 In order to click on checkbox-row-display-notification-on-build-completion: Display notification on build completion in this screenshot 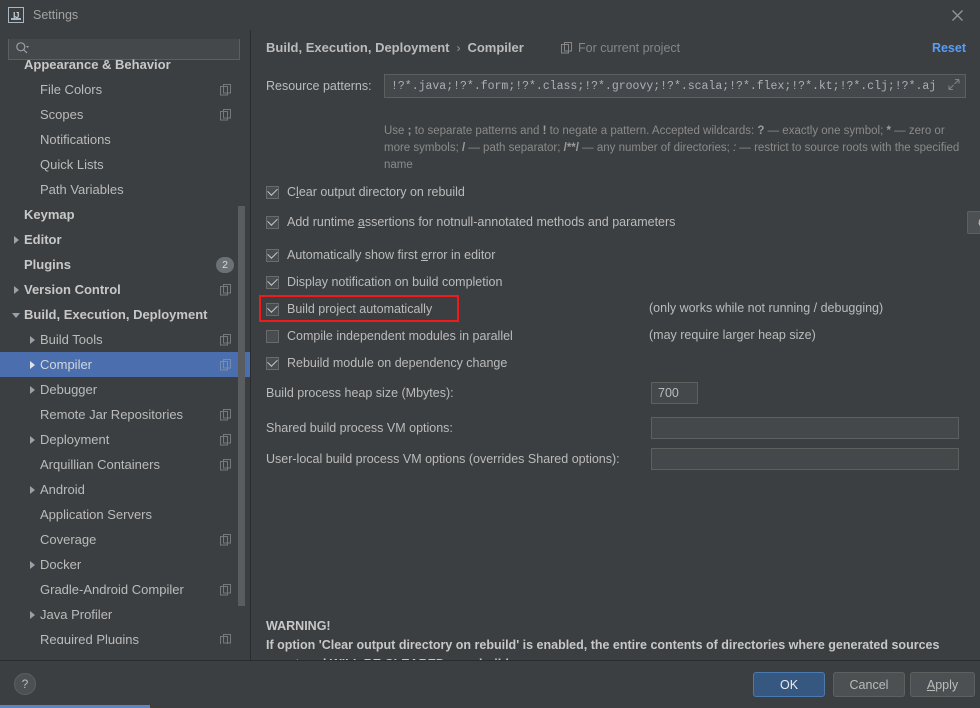, I will do `click(384, 282)`.